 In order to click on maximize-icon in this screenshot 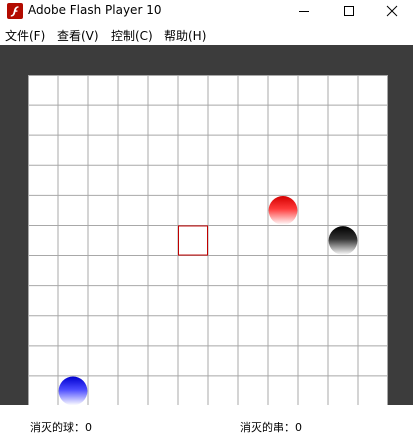, I will do `click(349, 11)`.